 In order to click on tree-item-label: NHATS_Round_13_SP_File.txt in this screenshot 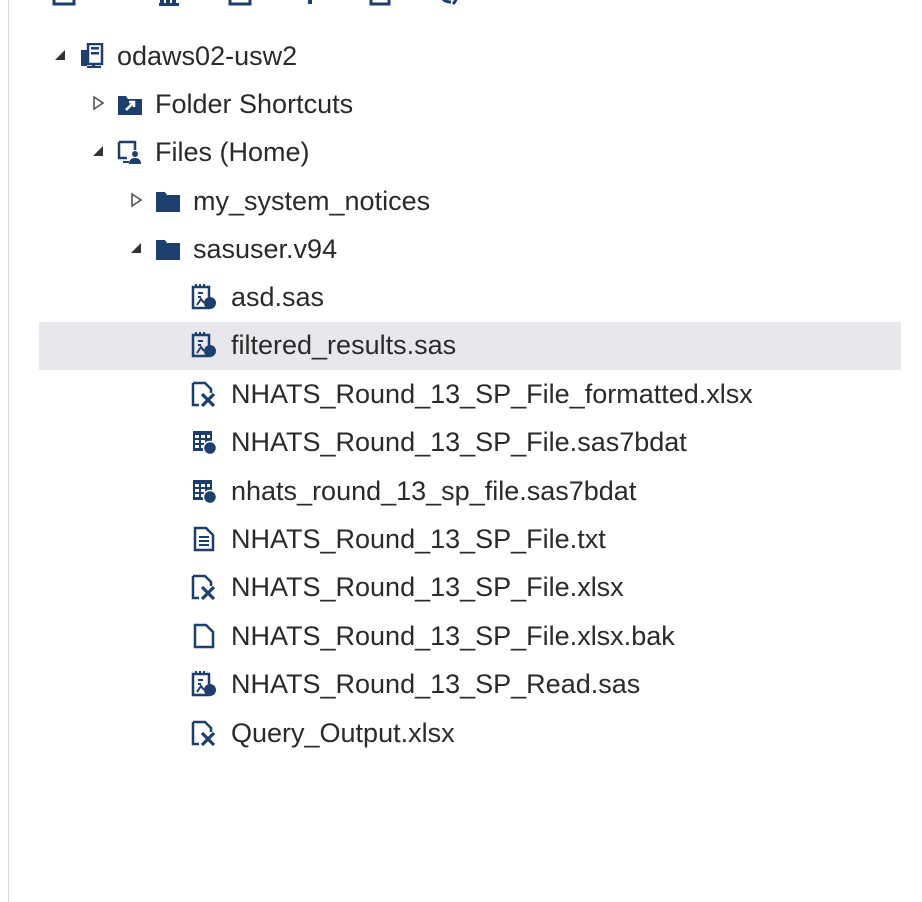, I will do `click(418, 539)`.